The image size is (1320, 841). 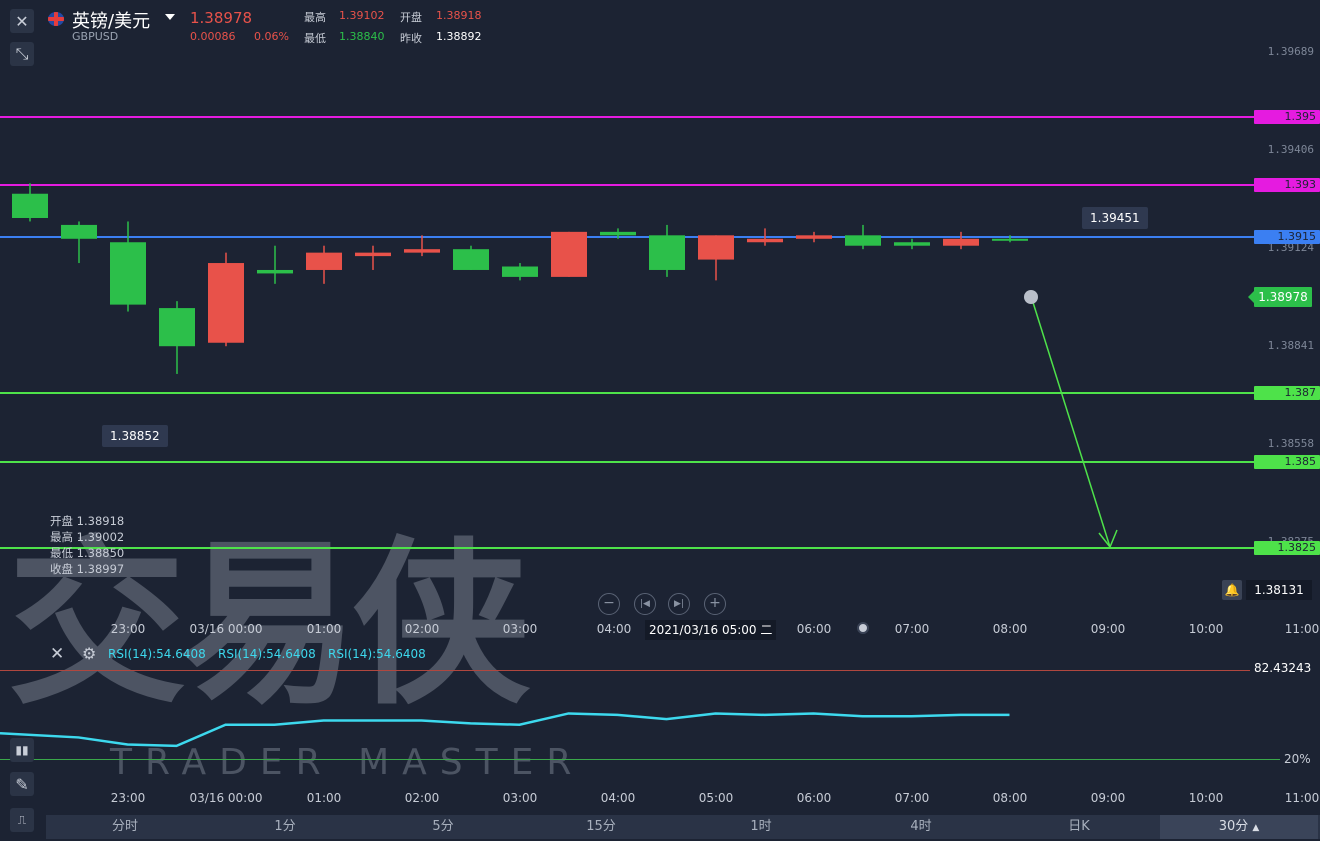 What do you see at coordinates (443, 827) in the screenshot?
I see `tab-5min: 5分` at bounding box center [443, 827].